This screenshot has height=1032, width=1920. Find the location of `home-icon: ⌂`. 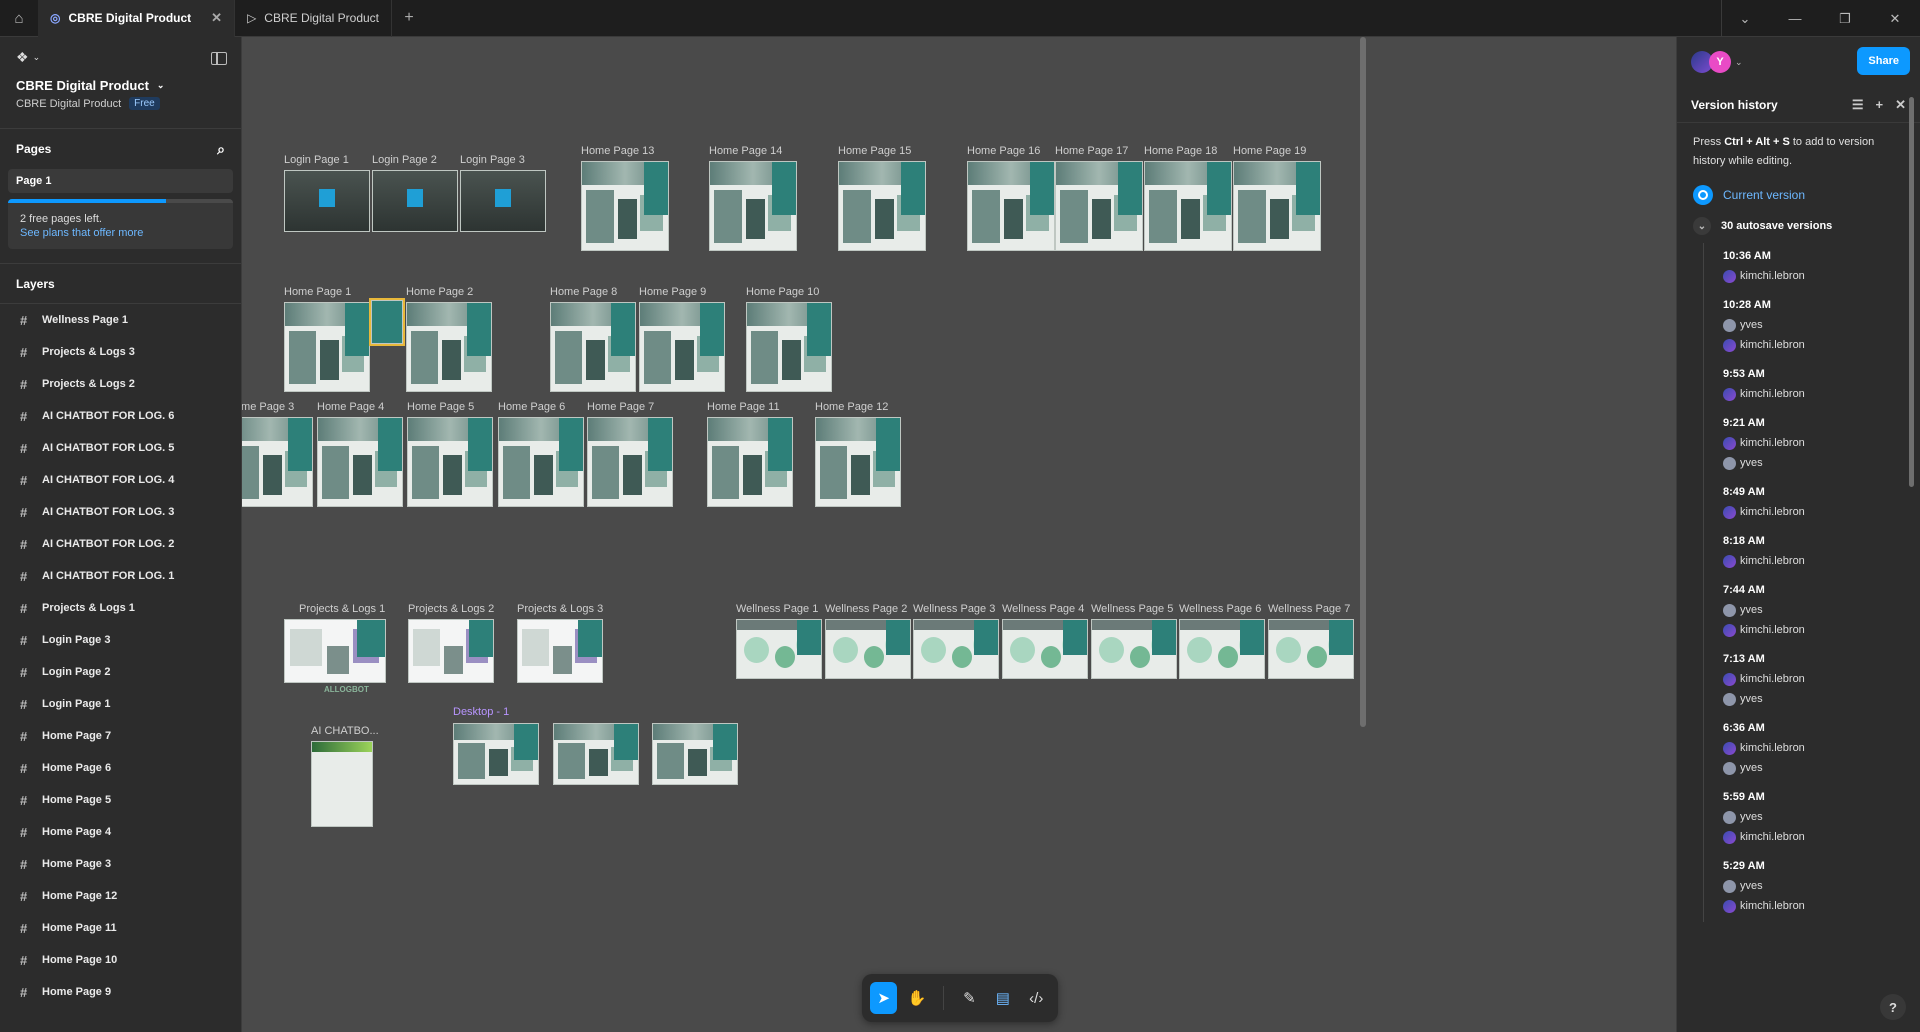

home-icon: ⌂ is located at coordinates (19, 18).